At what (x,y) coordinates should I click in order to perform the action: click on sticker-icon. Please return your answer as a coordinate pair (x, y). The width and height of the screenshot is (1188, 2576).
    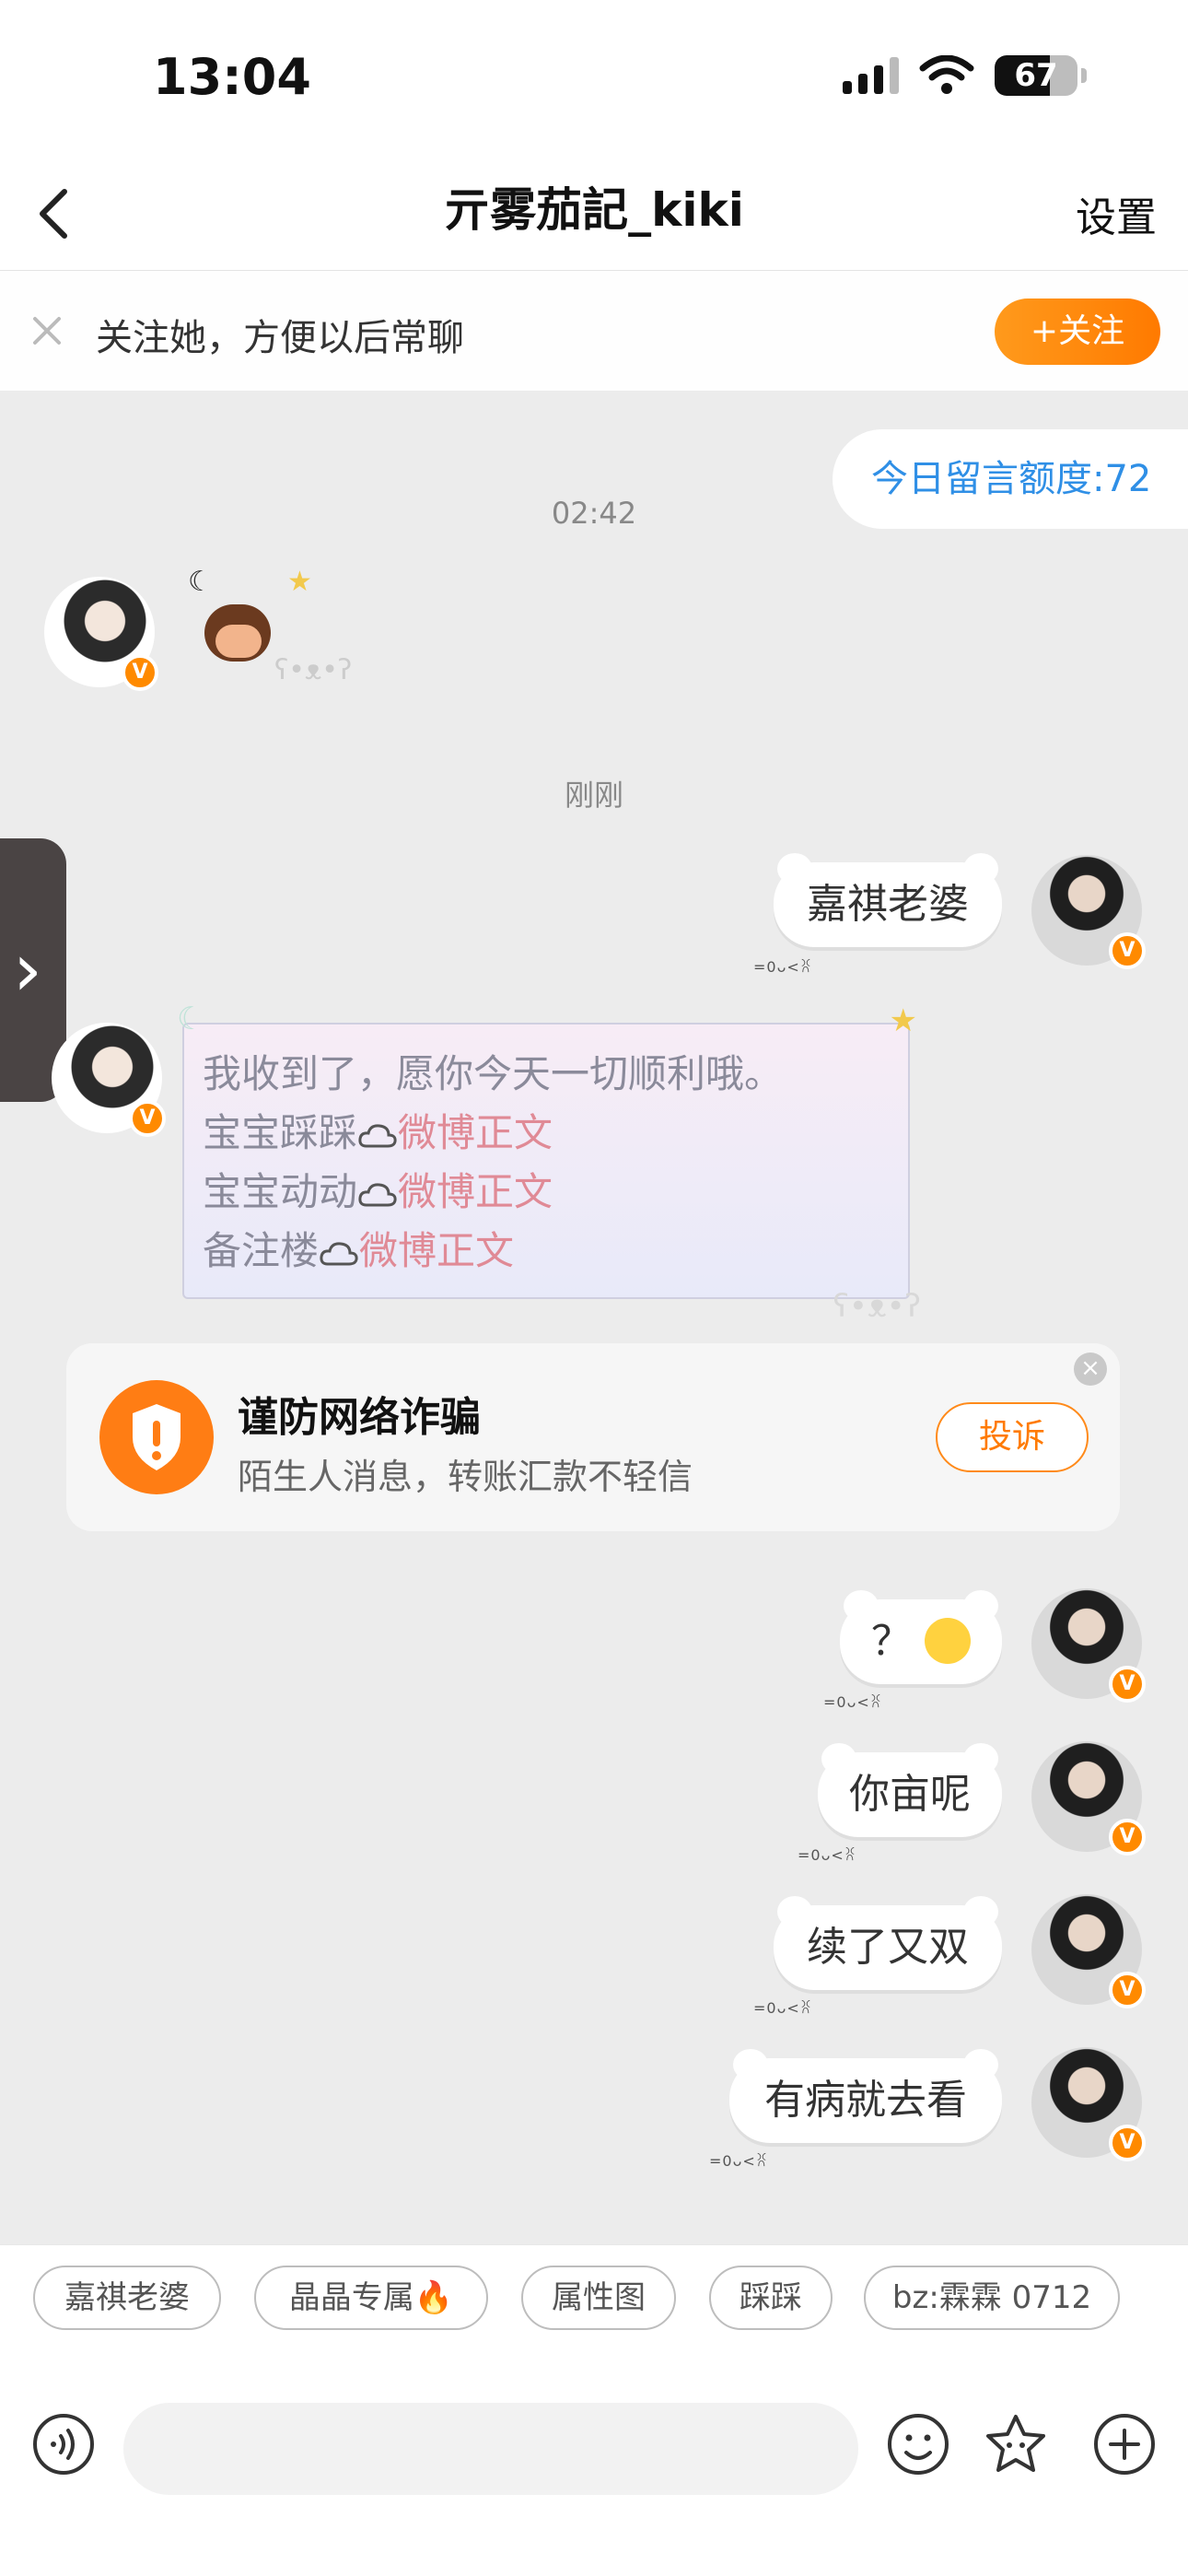
    Looking at the image, I should click on (1016, 2444).